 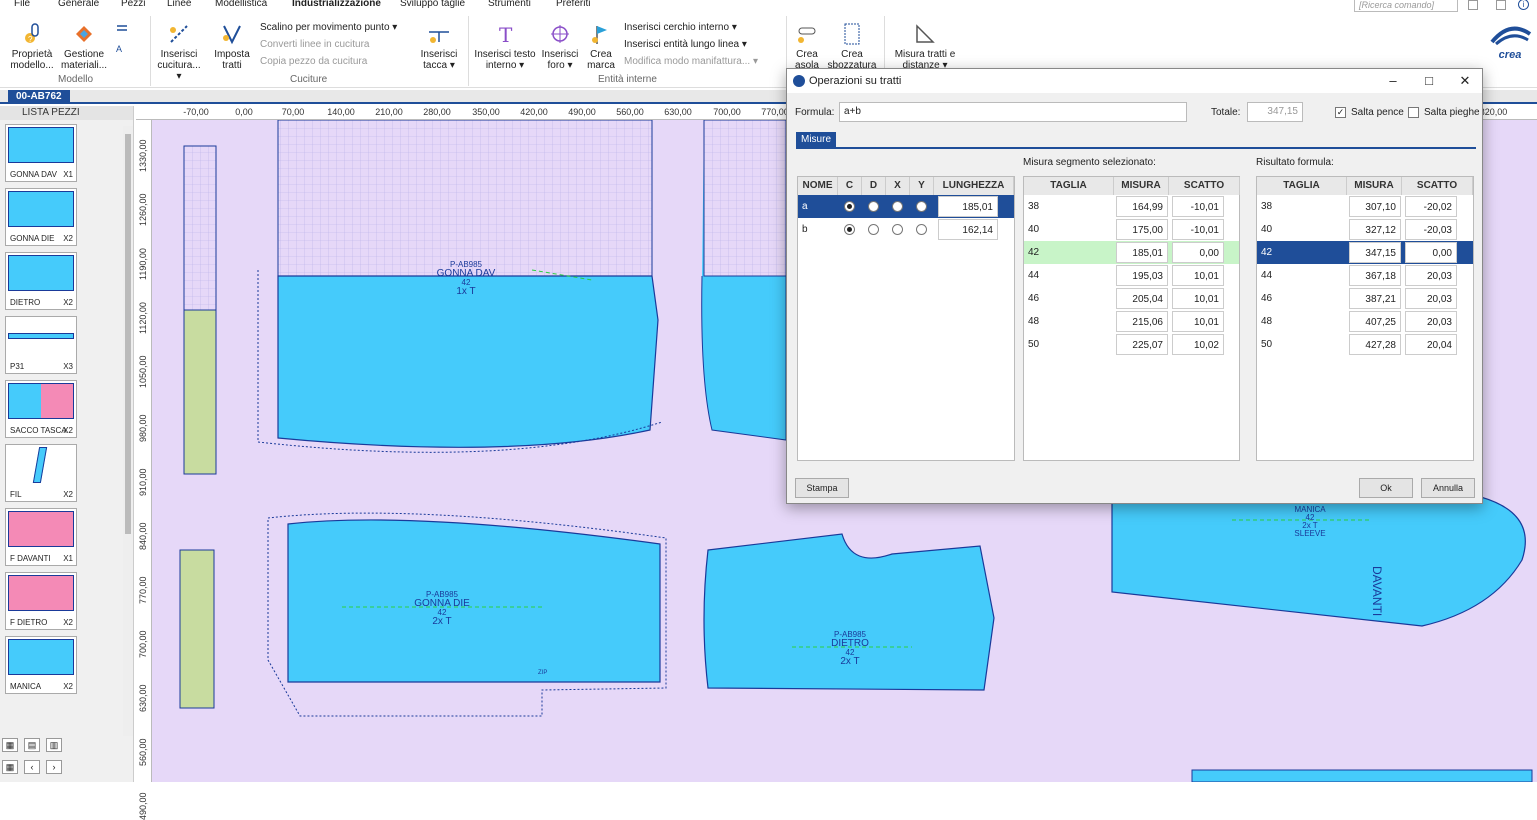 What do you see at coordinates (328, 28) in the screenshot?
I see `scalino-button: Scalino per movimento punto ▾` at bounding box center [328, 28].